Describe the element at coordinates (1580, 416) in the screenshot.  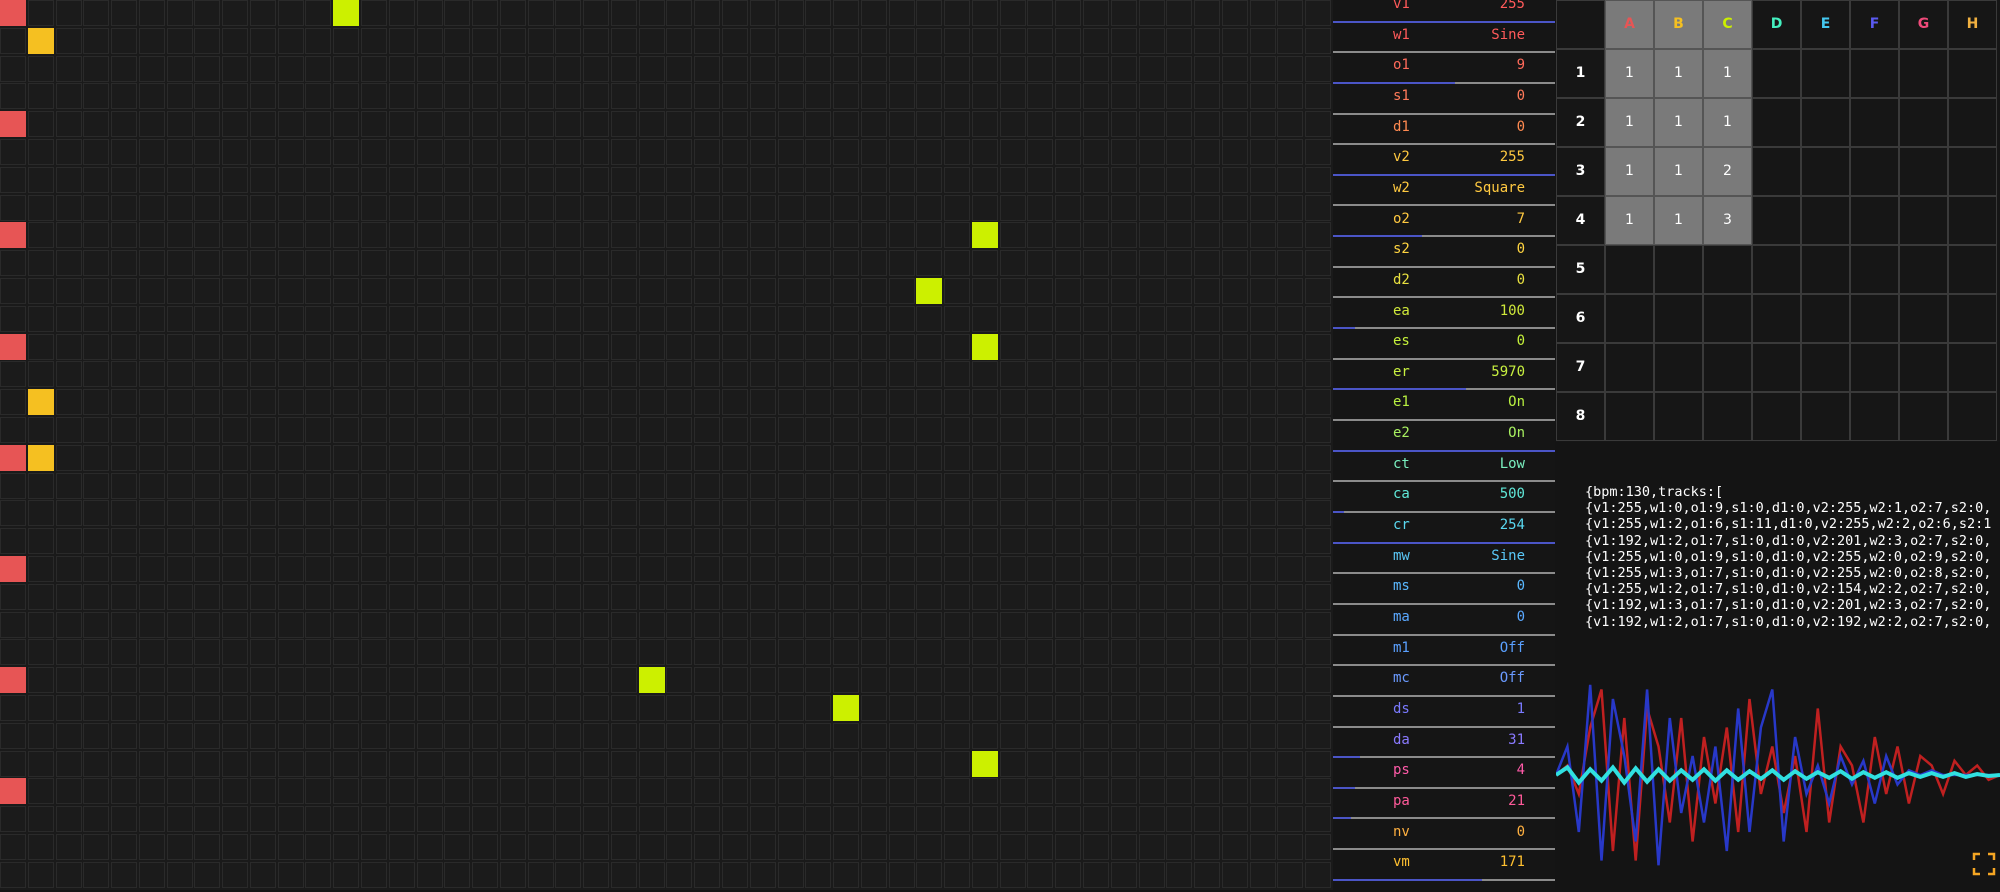
I see `matrix-row-8: 8` at that location.